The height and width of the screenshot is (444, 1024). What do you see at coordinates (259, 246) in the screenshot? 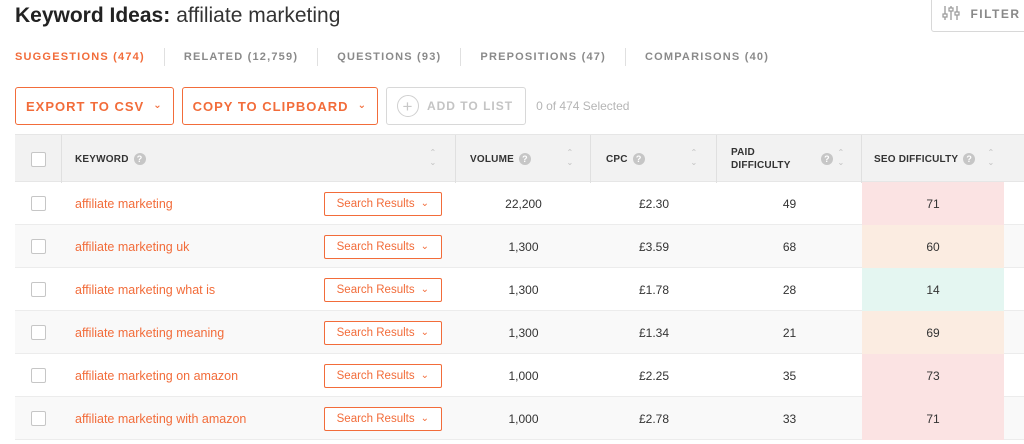
I see `keyword-cell: affiliate marketing uk Search Results ⌄` at bounding box center [259, 246].